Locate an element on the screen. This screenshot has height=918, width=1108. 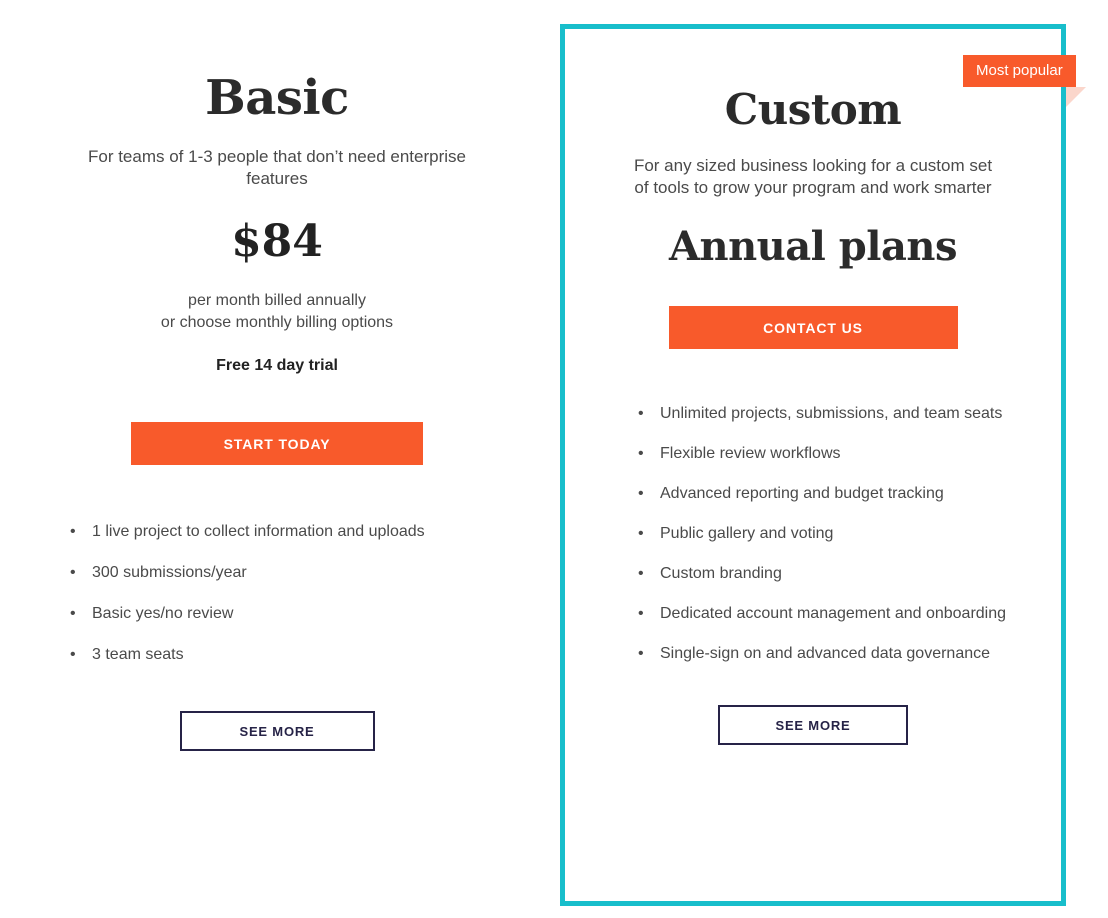
feature-text: Advanced reporting and budget tracking is located at coordinates (802, 493).